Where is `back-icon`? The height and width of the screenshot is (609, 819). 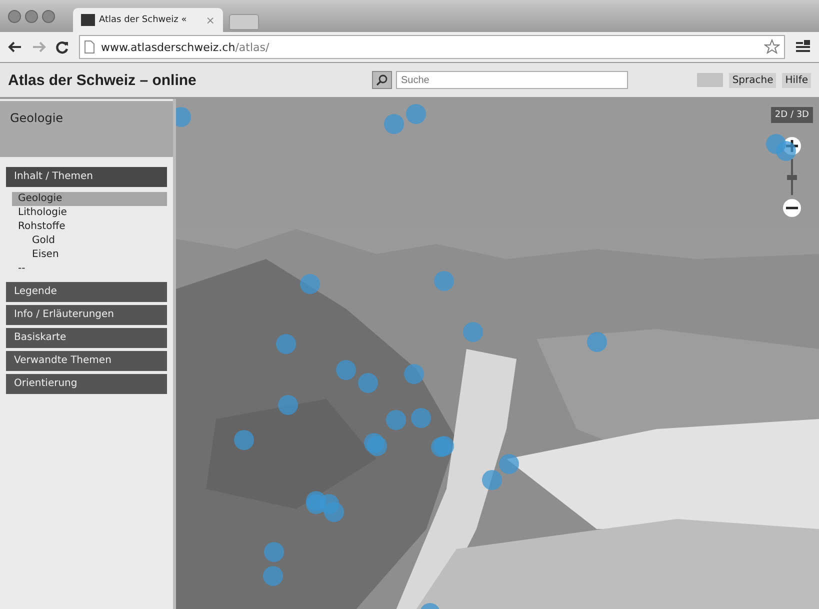
back-icon is located at coordinates (15, 47).